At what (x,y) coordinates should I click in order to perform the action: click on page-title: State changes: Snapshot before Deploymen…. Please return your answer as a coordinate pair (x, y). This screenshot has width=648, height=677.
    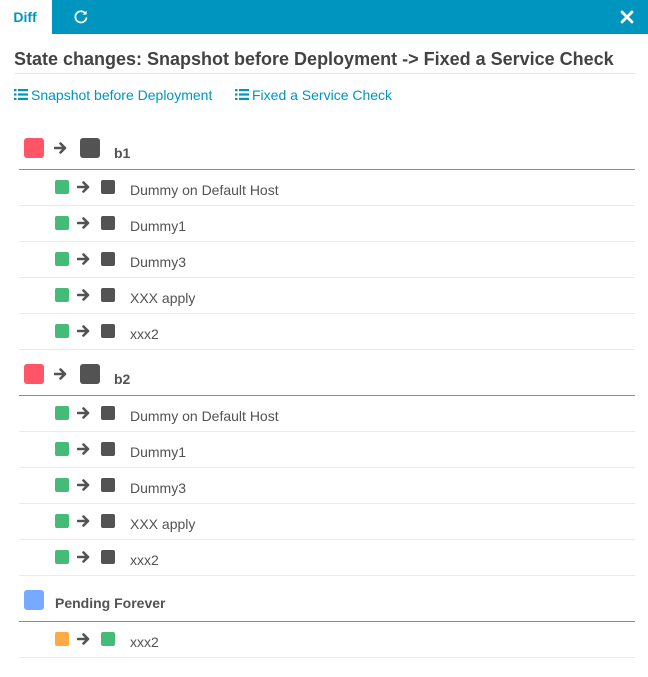
    Looking at the image, I should click on (314, 59).